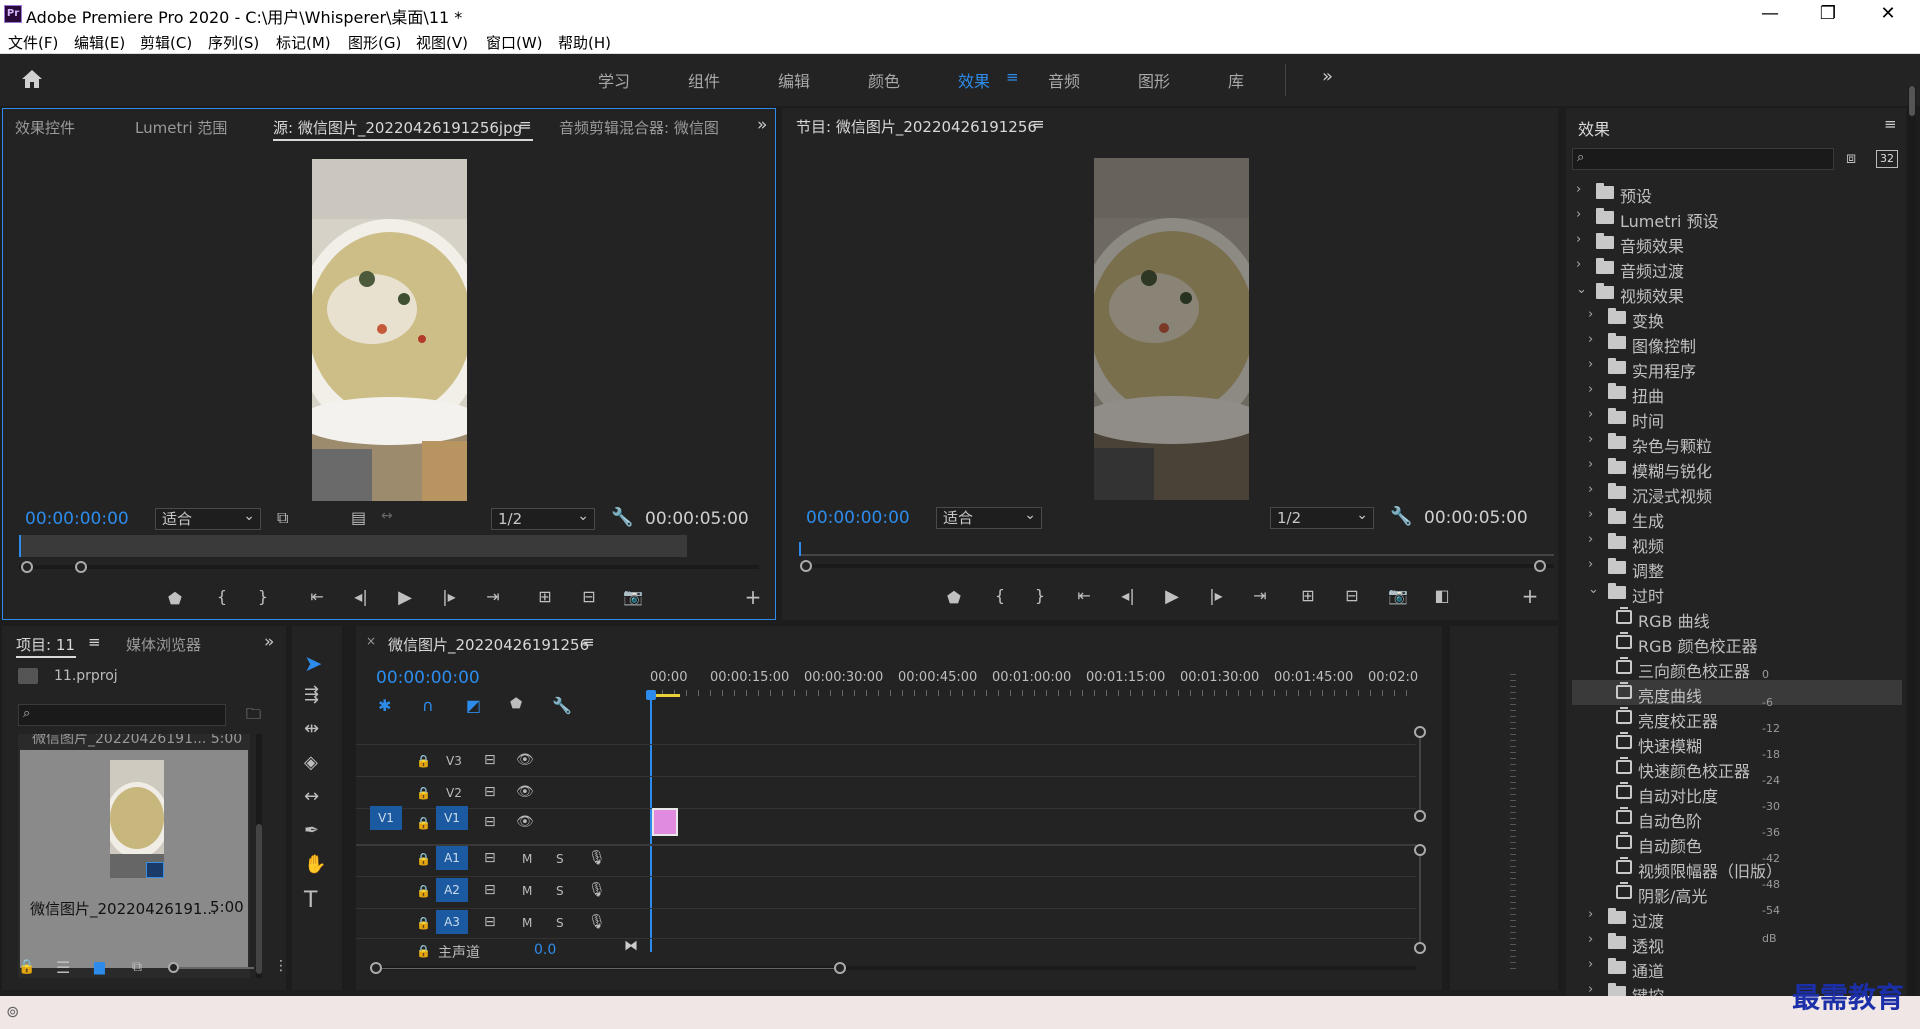 The height and width of the screenshot is (1029, 1920). What do you see at coordinates (527, 891) in the screenshot?
I see `a2-mute-button: M` at bounding box center [527, 891].